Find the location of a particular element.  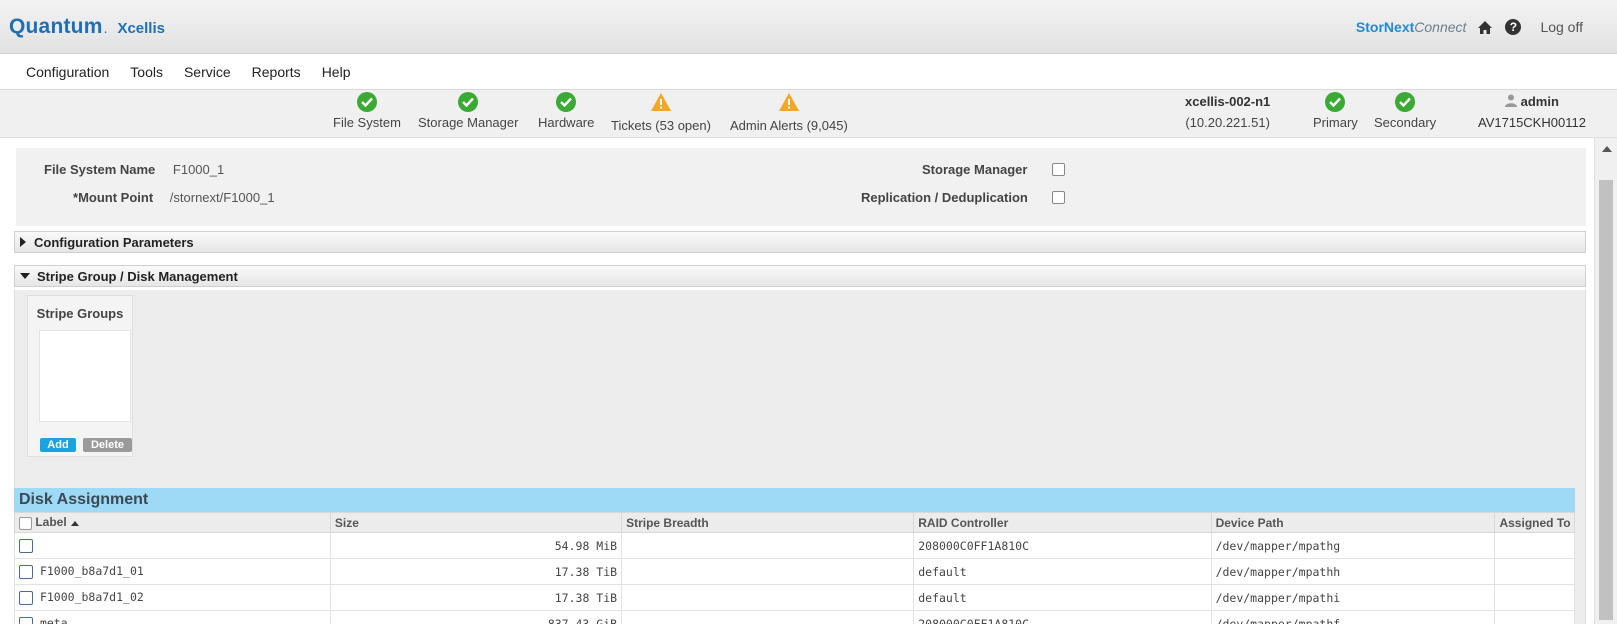

fs-name-label: File System Name is located at coordinates (100, 169).